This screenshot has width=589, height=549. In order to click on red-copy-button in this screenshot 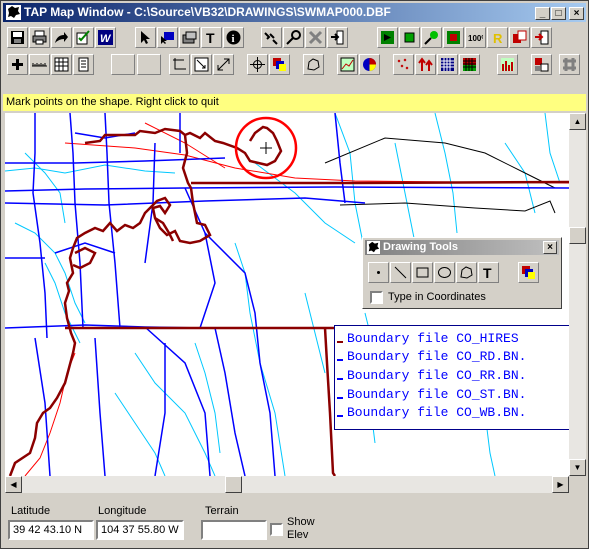, I will do `click(519, 37)`.